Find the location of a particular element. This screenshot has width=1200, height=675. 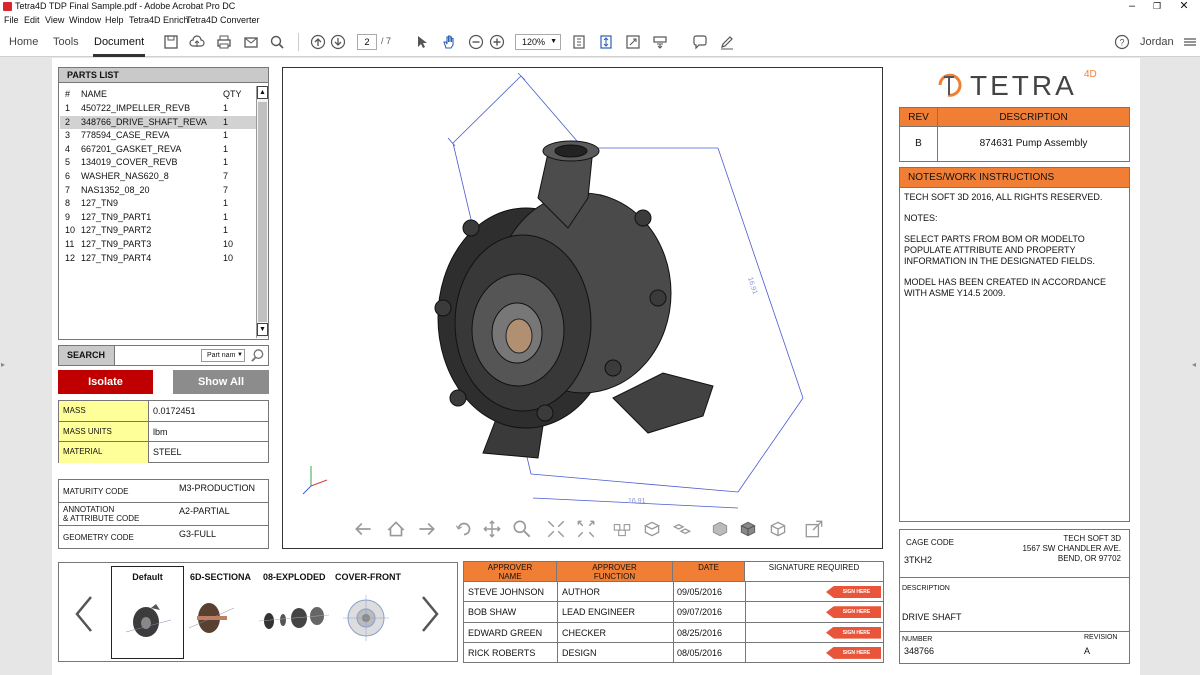

explode-icon is located at coordinates (622, 529).